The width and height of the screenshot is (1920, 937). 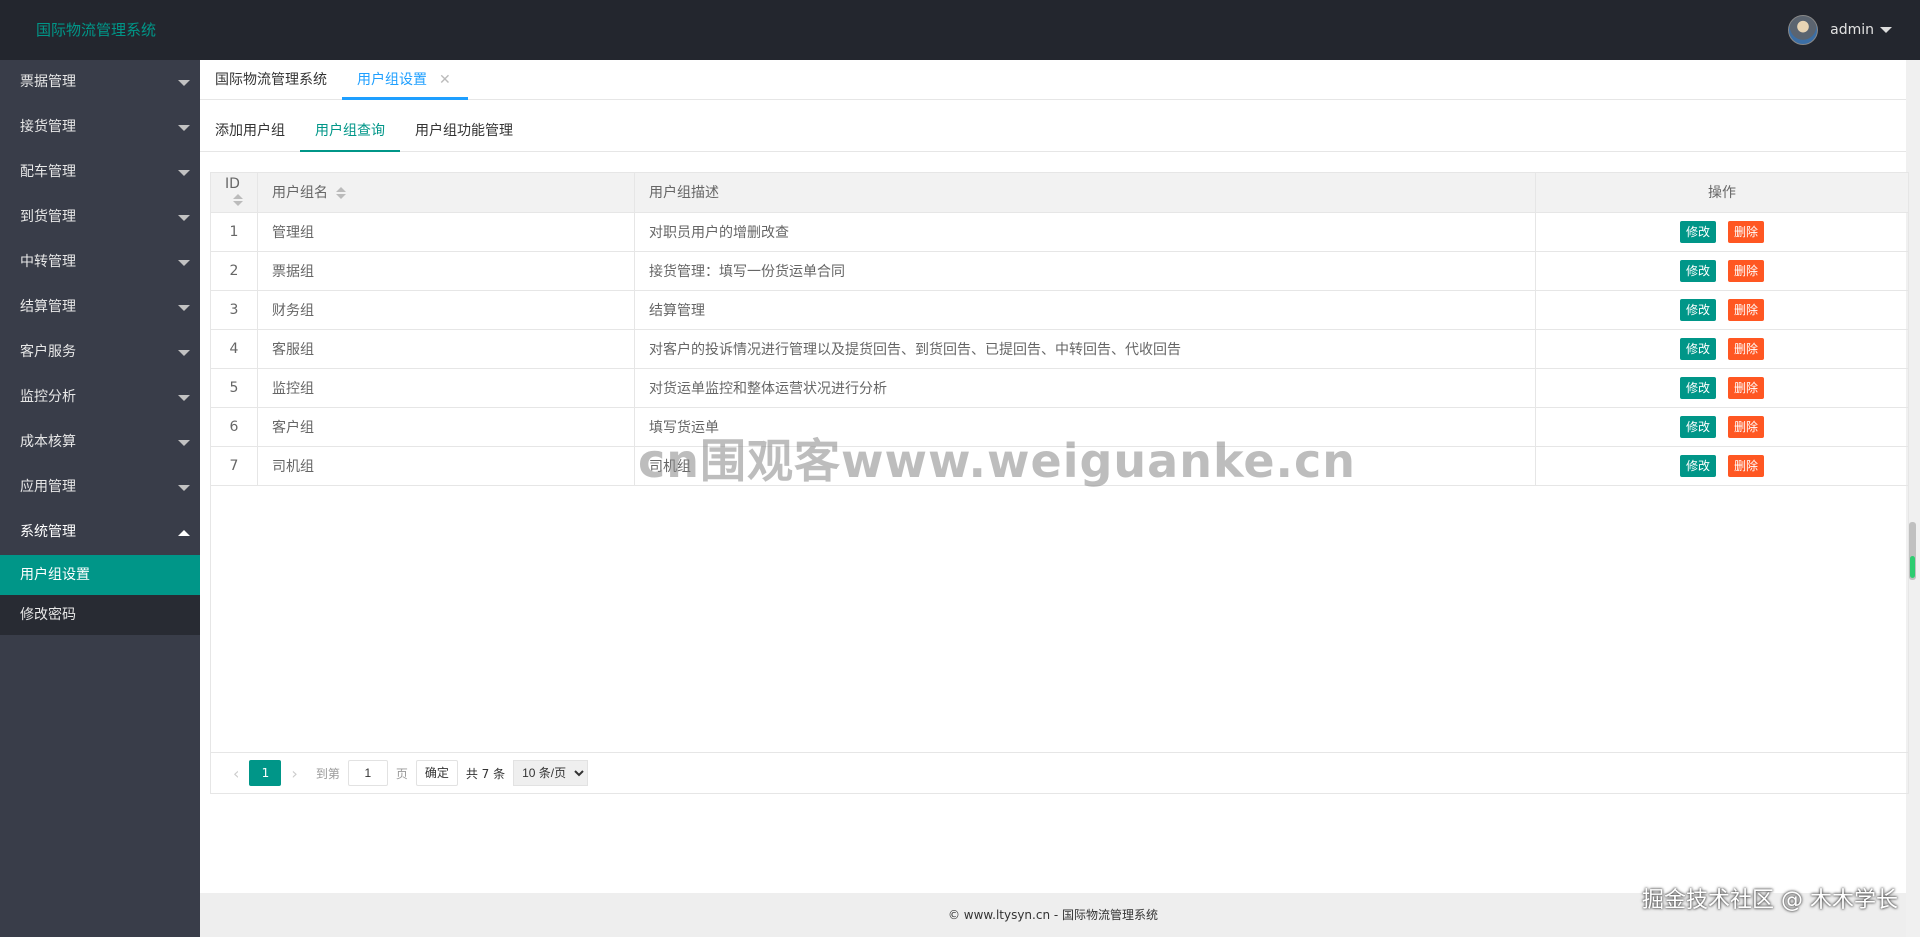 What do you see at coordinates (446, 193) in the screenshot?
I see `column-header-name: 用户组名` at bounding box center [446, 193].